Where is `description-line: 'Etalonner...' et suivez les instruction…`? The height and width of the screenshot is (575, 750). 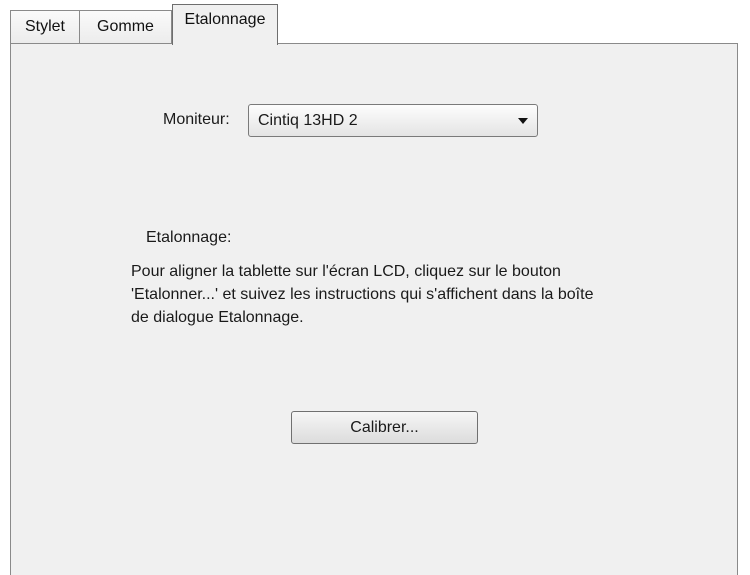 description-line: 'Etalonner...' et suivez les instruction… is located at coordinates (362, 294).